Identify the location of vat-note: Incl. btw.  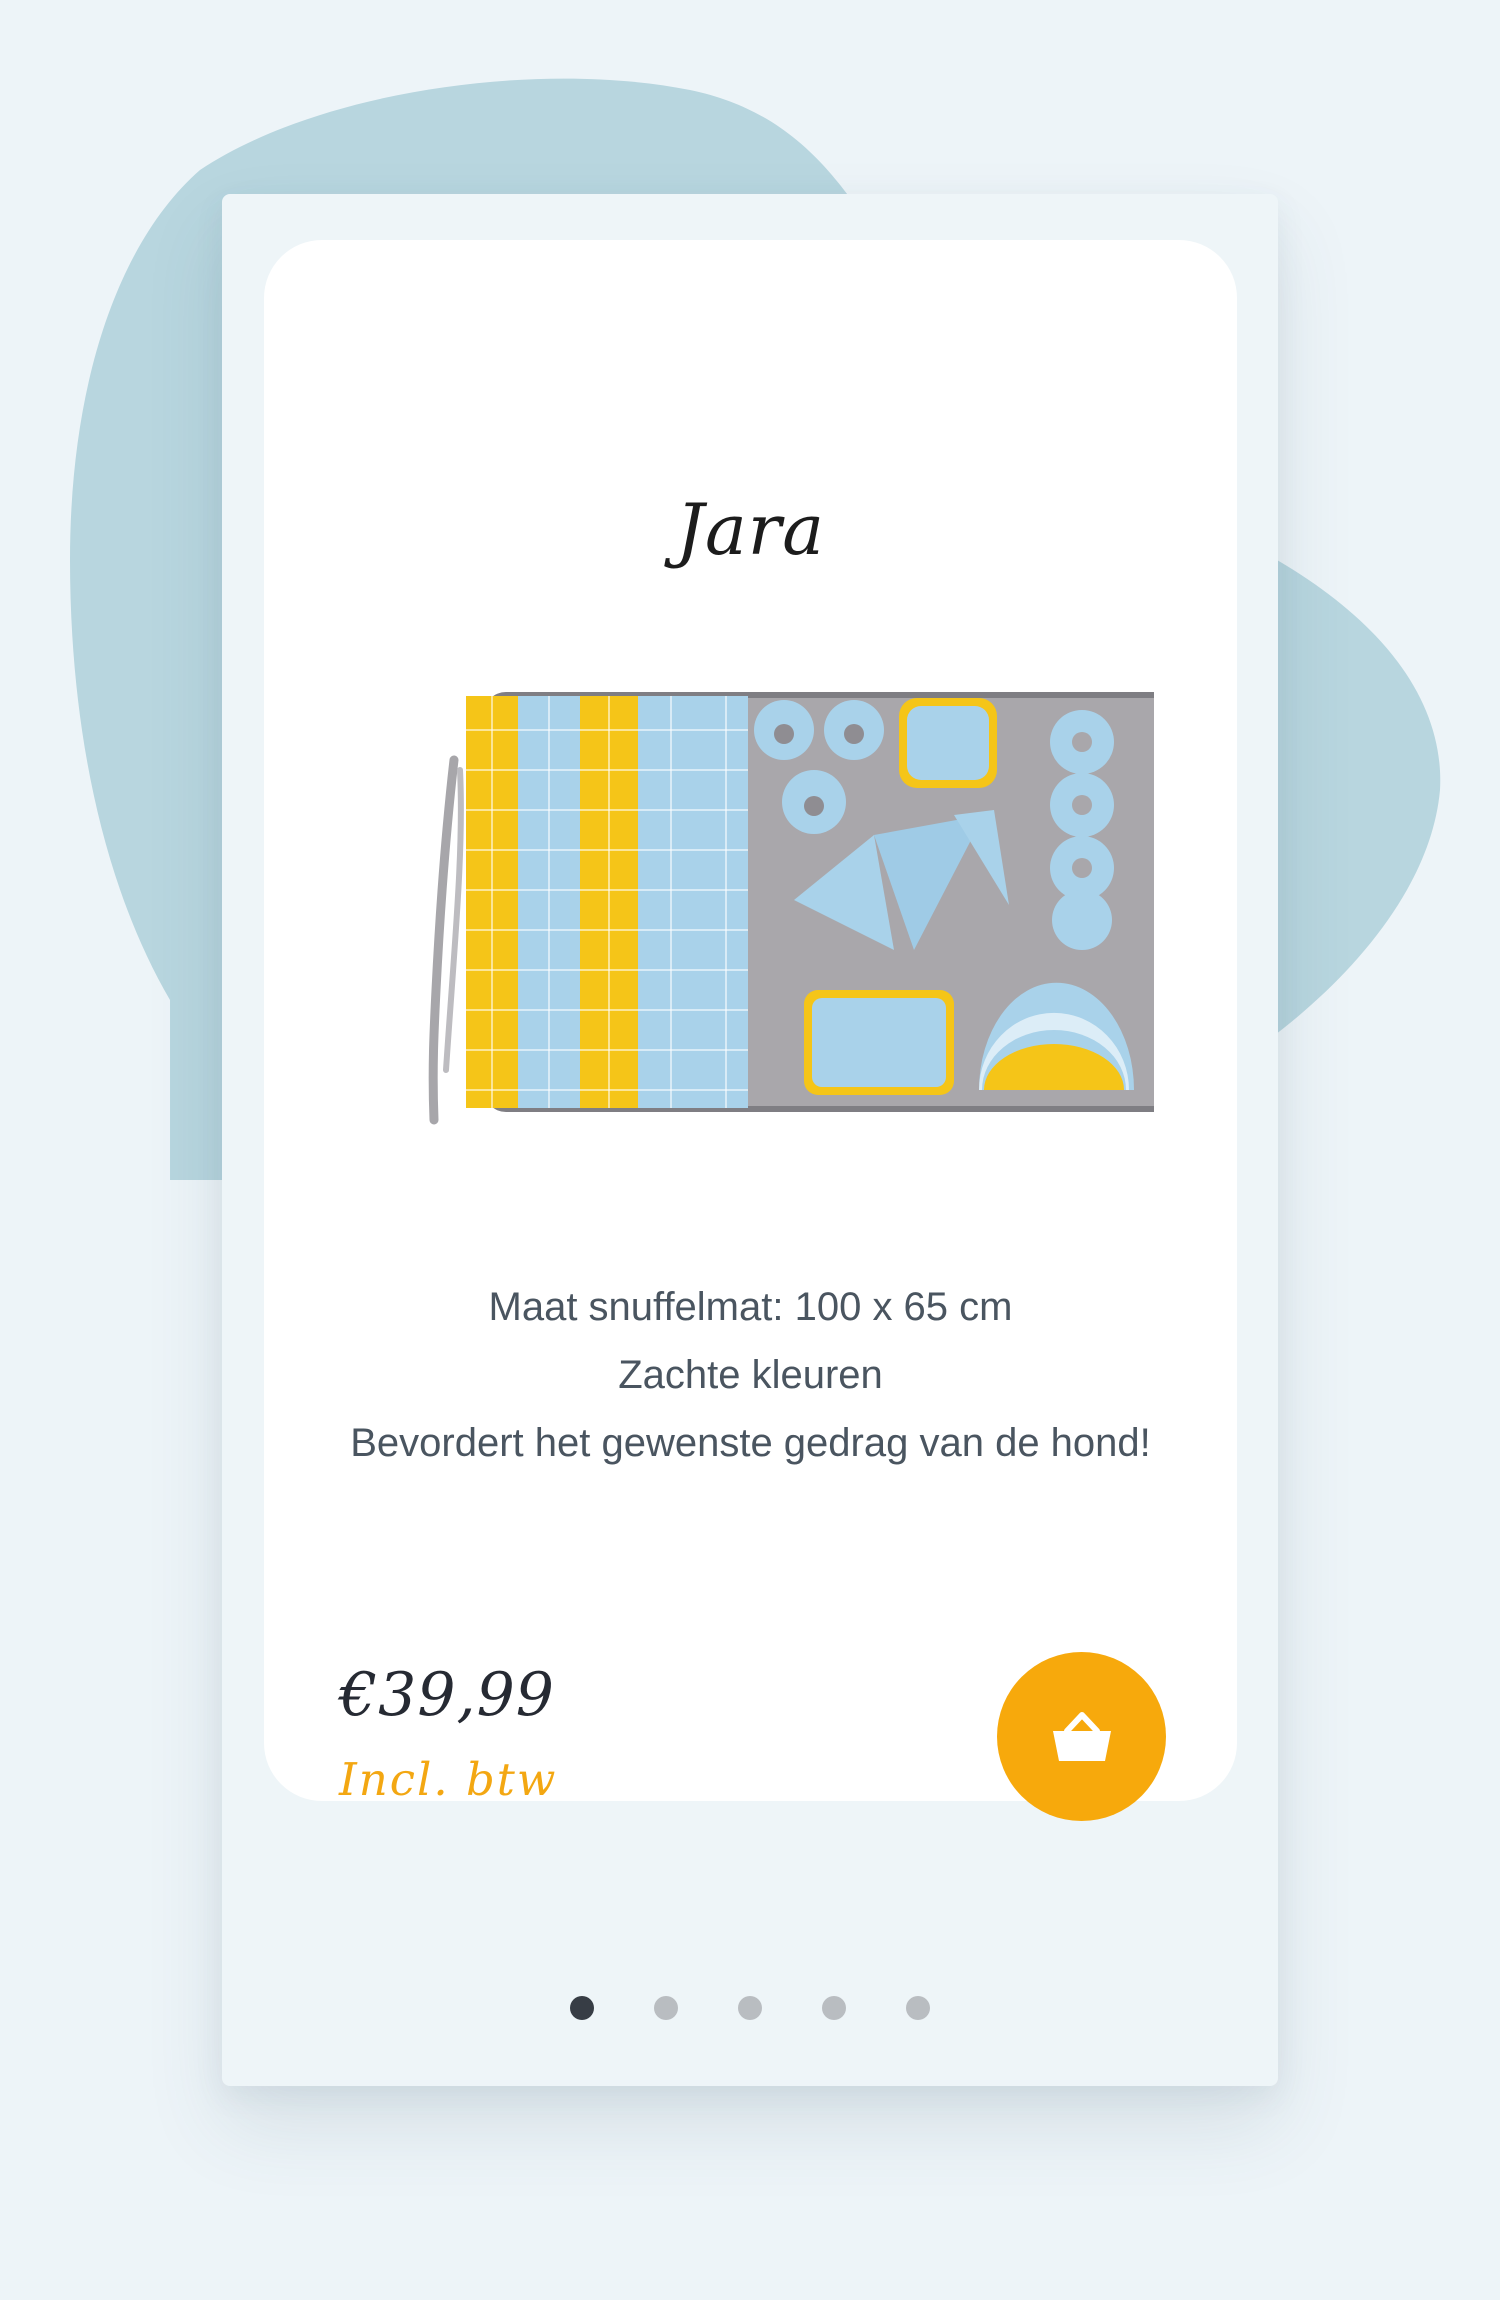
(448, 1779).